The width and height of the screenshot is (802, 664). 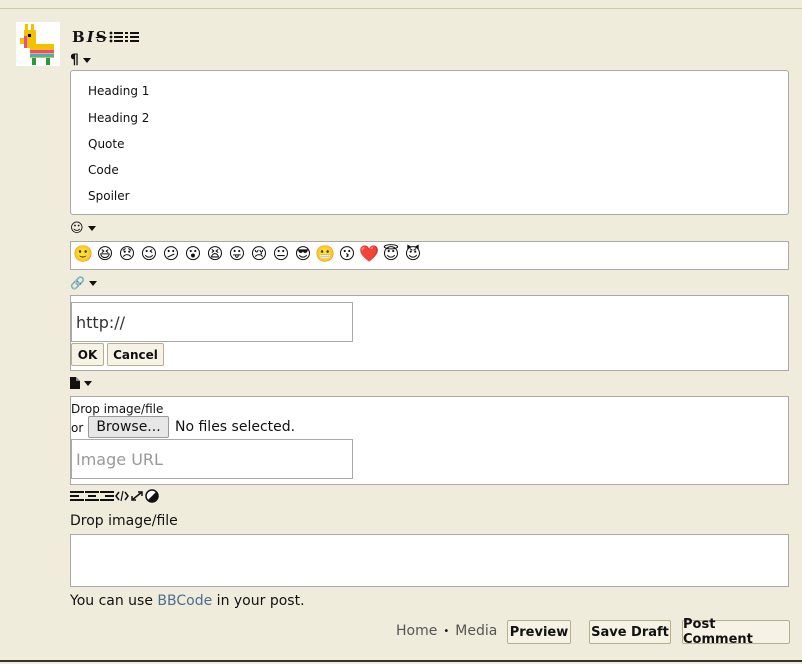 What do you see at coordinates (109, 196) in the screenshot?
I see `menu-item-spoiler: Spoiler` at bounding box center [109, 196].